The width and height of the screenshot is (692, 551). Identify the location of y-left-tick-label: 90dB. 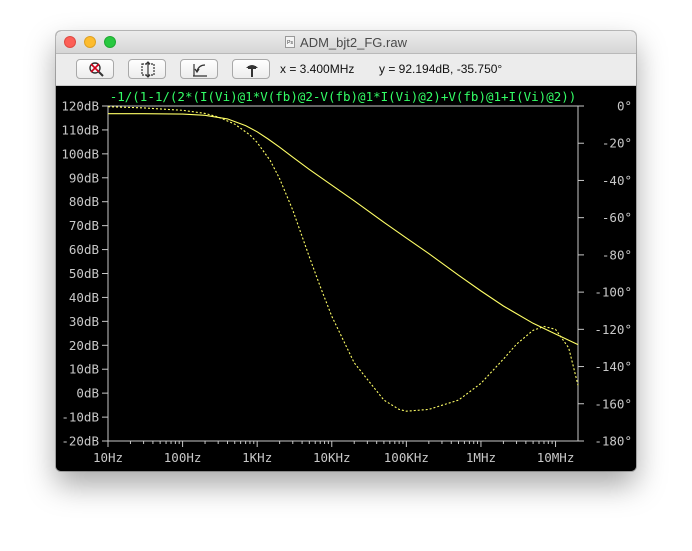
(84, 177).